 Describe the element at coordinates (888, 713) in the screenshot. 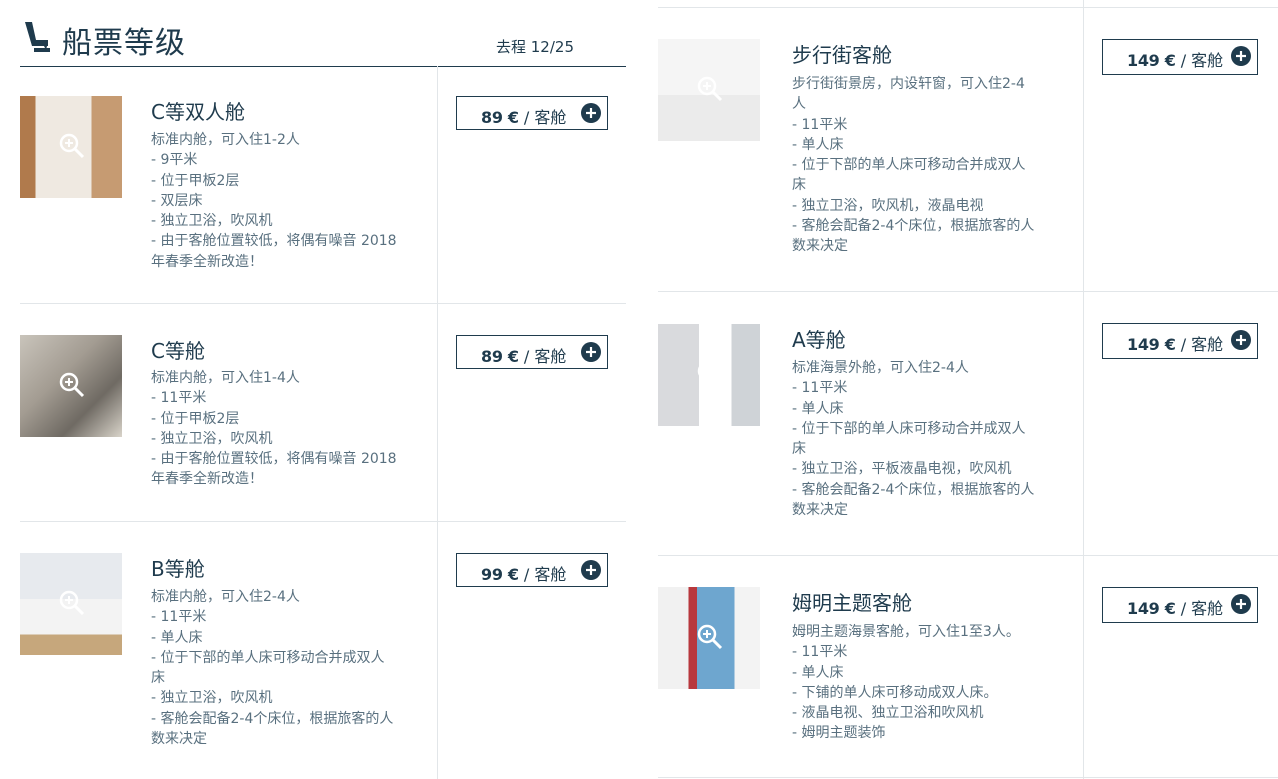

I see `desc-line: - 液晶电视、独立卫浴和吹风机` at that location.